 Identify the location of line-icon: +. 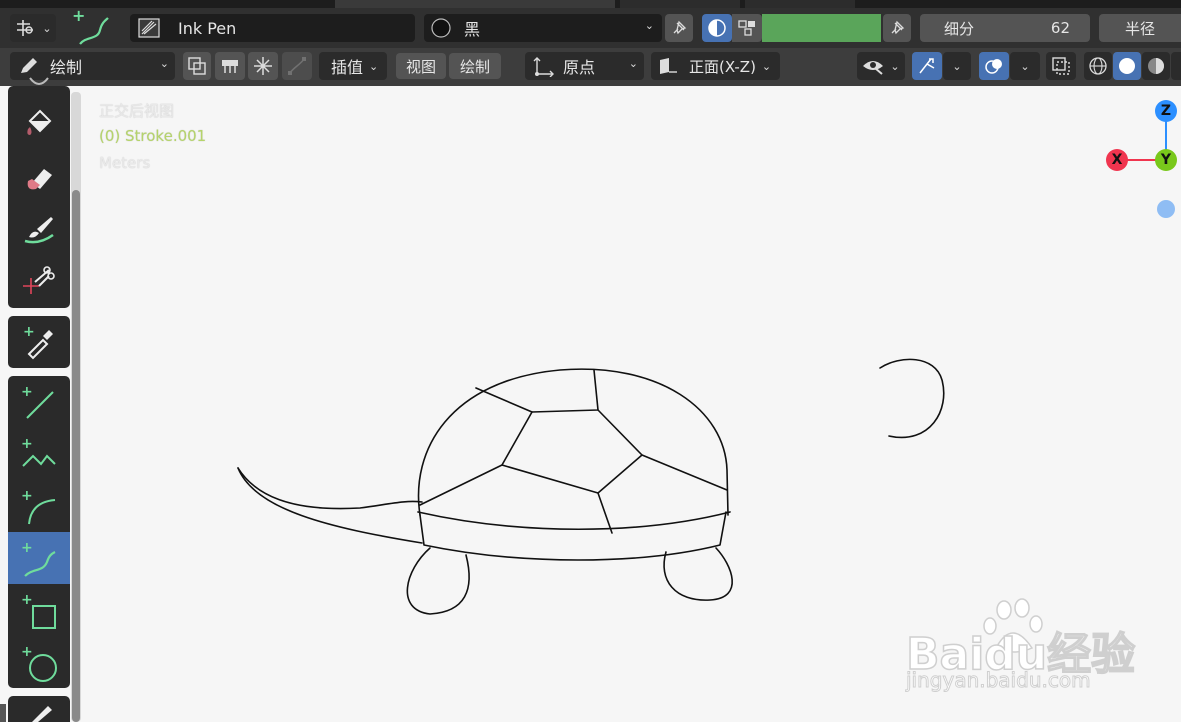
(37, 401).